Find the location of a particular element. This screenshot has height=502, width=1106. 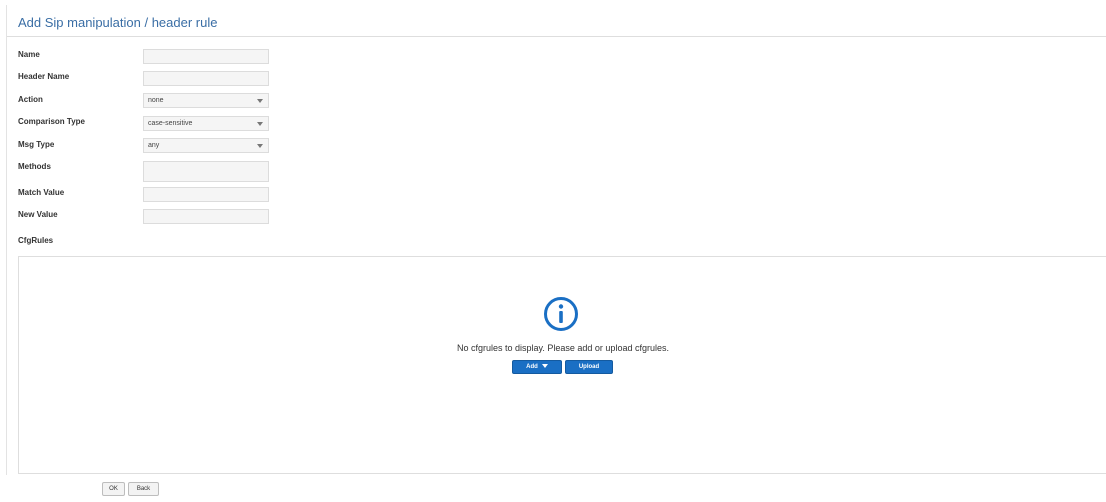

add-button-label: Add is located at coordinates (532, 367).